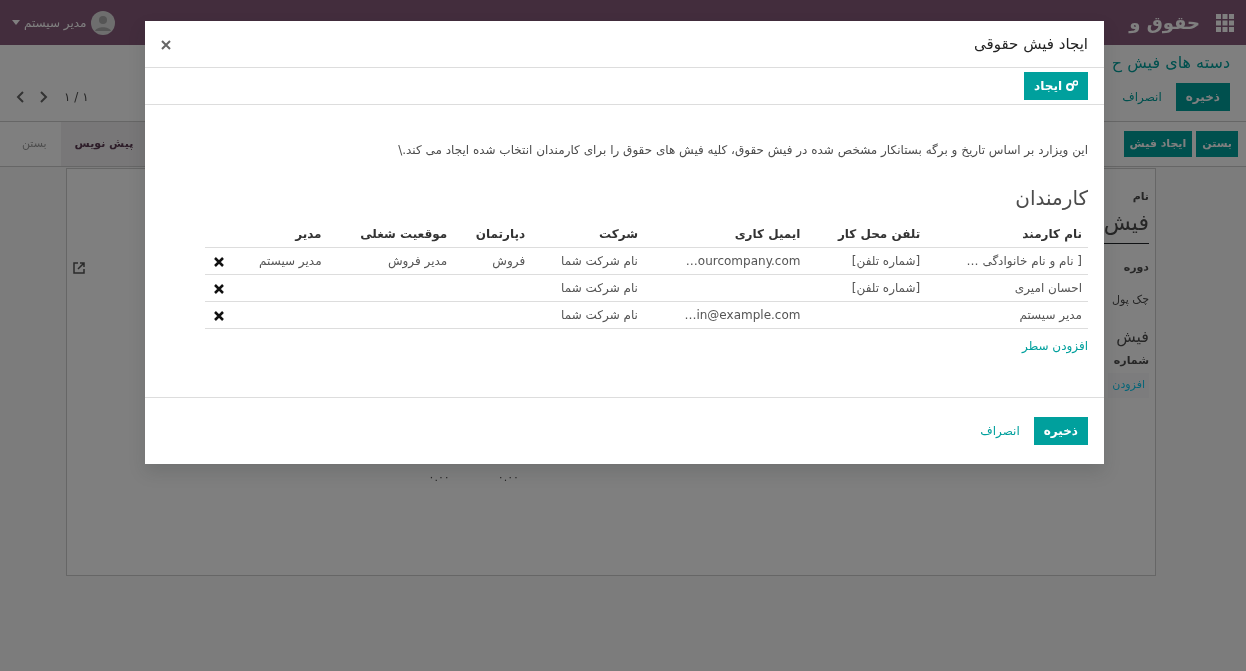 Image resolution: width=1246 pixels, height=671 pixels. Describe the element at coordinates (1007, 234) in the screenshot. I see `column-header: نام کارمند` at that location.